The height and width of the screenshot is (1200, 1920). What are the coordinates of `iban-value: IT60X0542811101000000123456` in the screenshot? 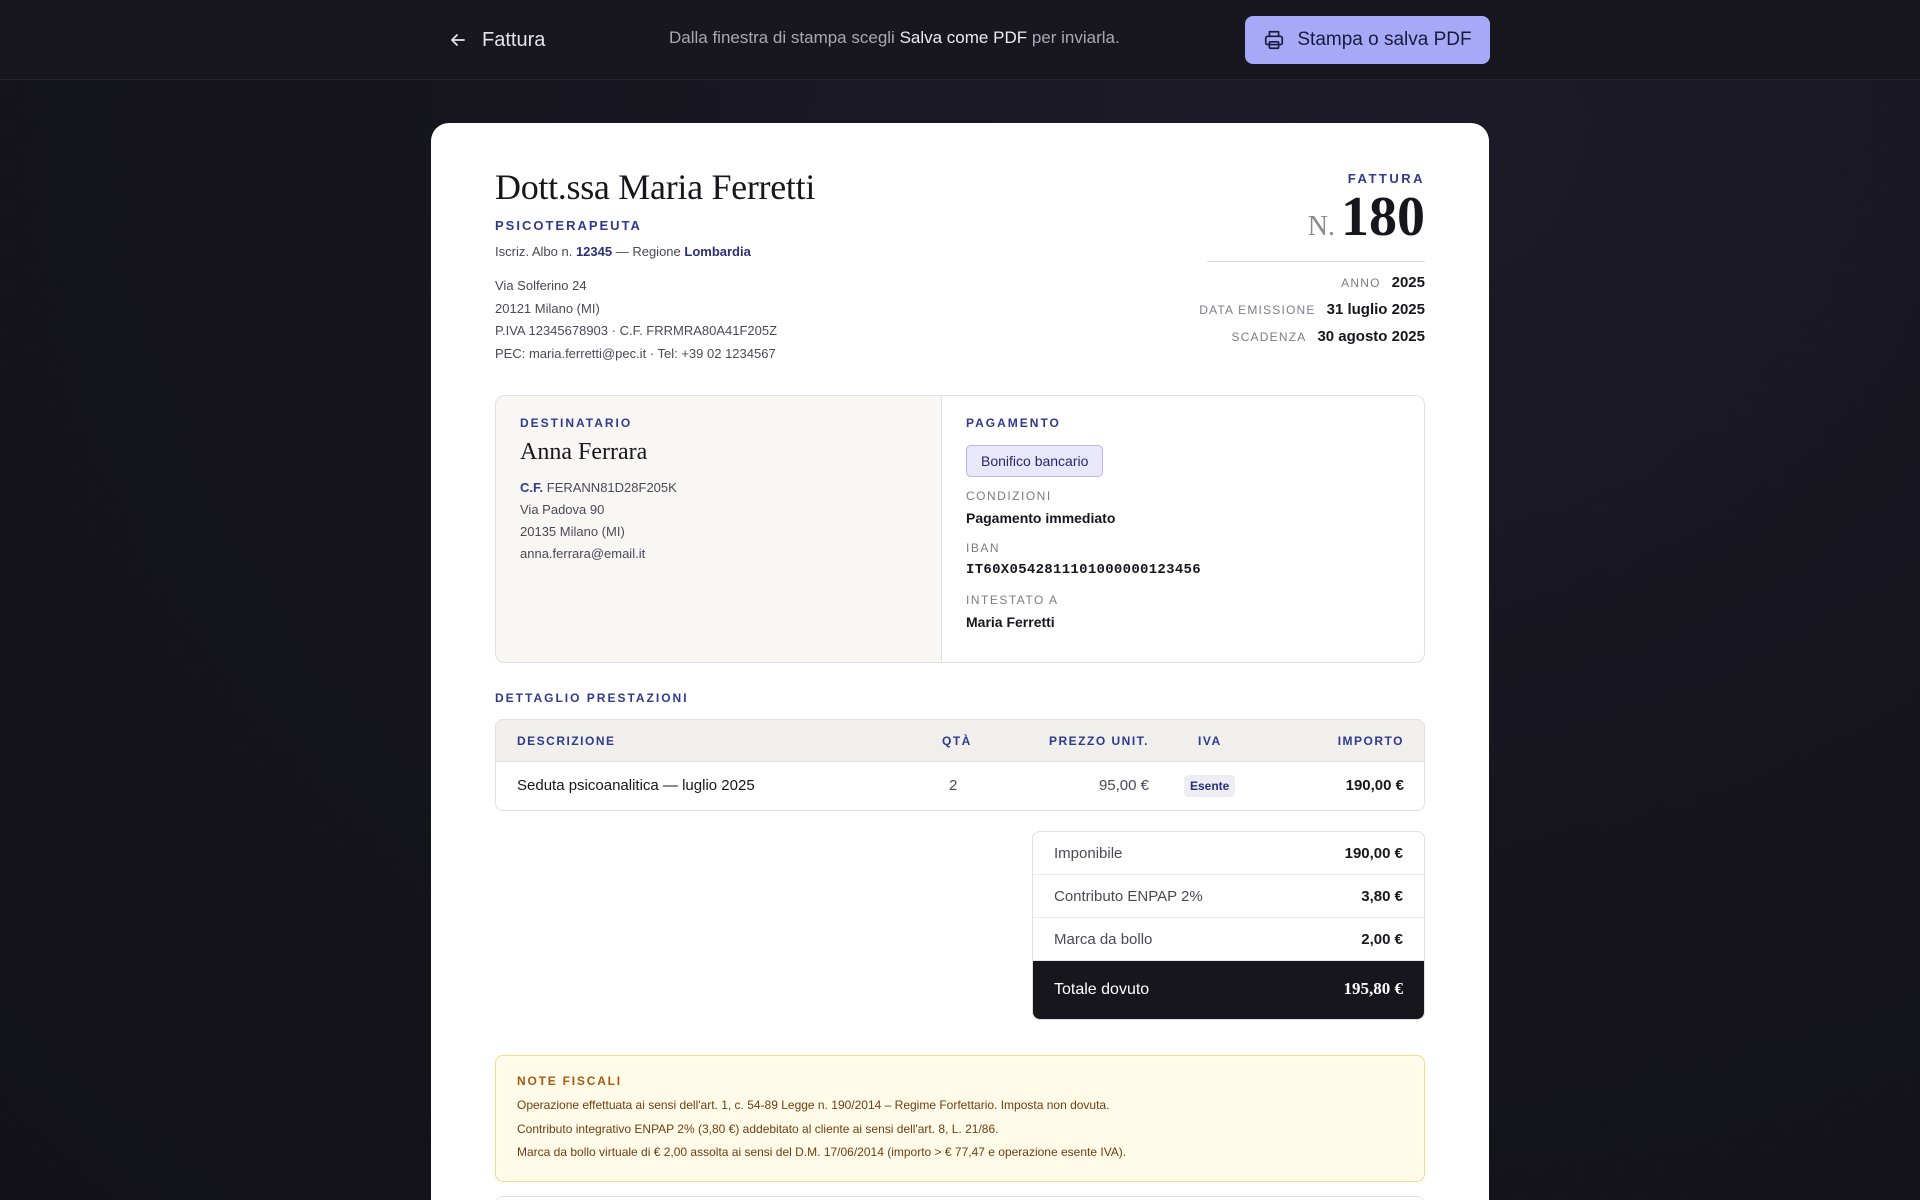 It's located at (1083, 570).